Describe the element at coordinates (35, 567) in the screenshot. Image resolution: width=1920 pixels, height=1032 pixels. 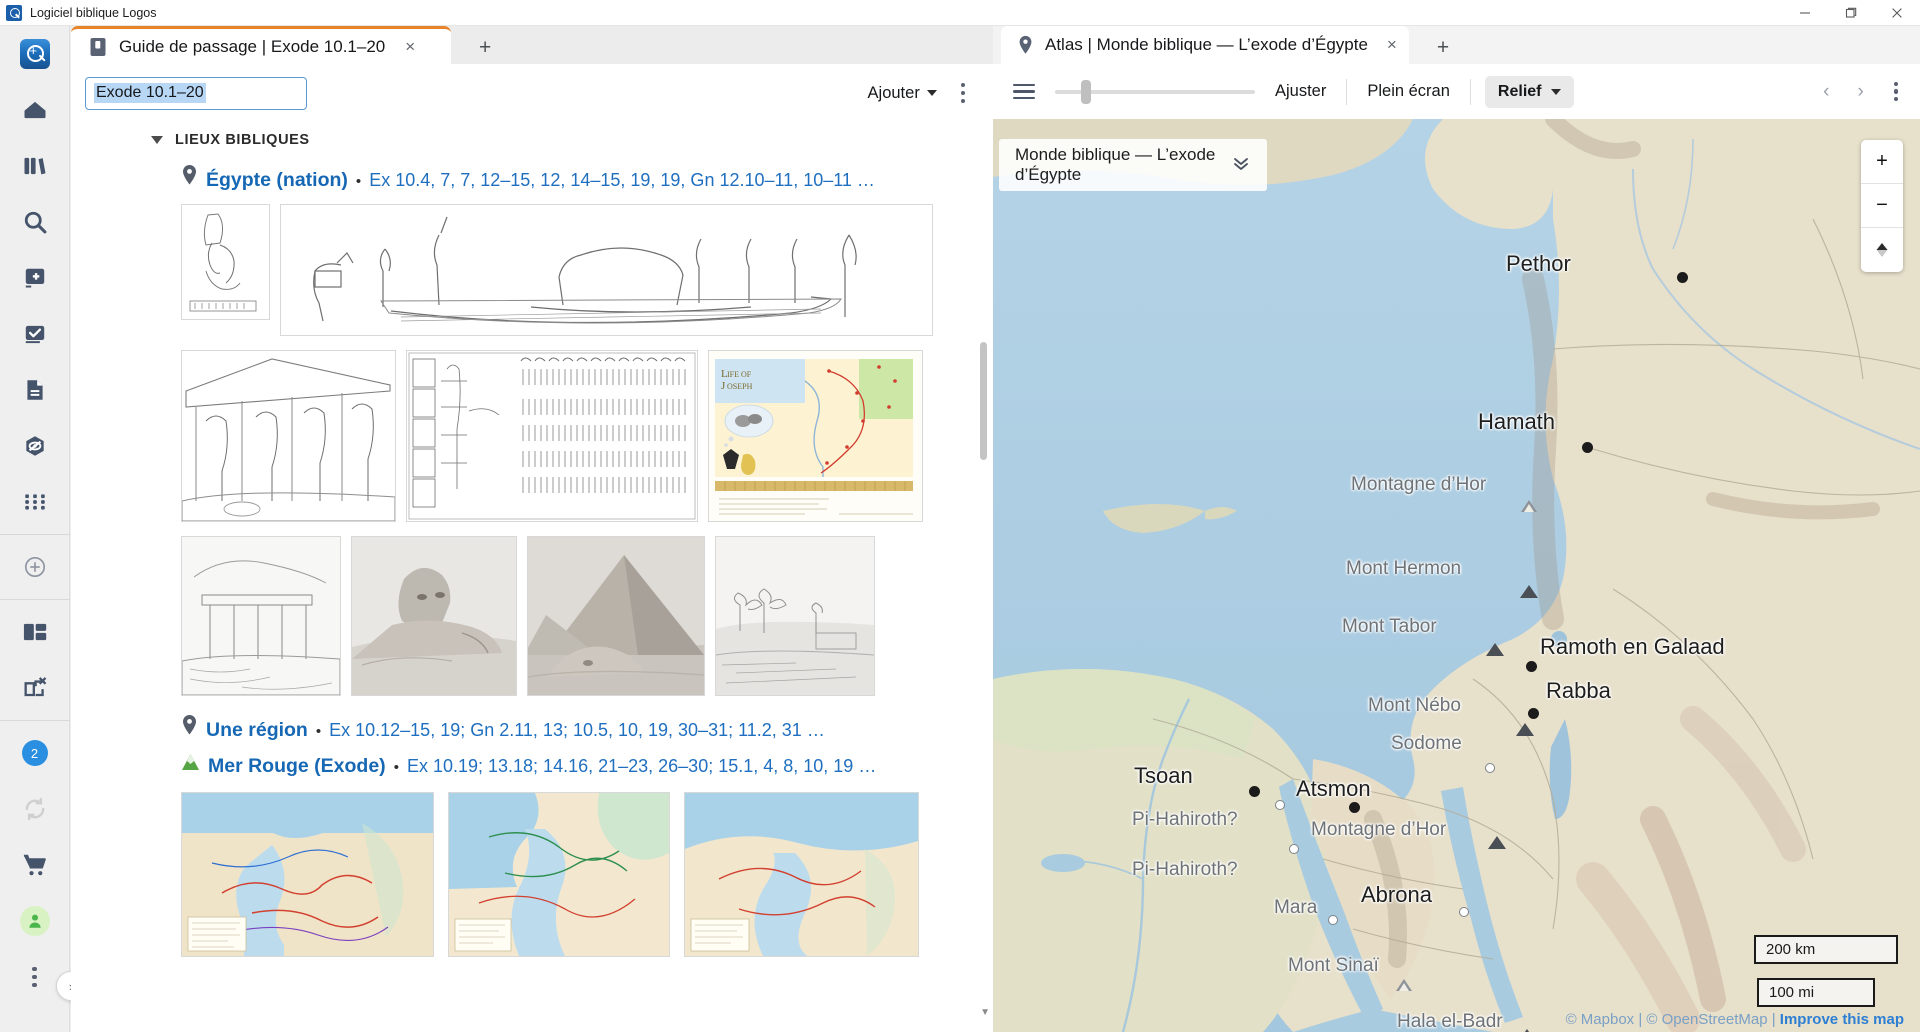
I see `sidebar-item-add` at that location.